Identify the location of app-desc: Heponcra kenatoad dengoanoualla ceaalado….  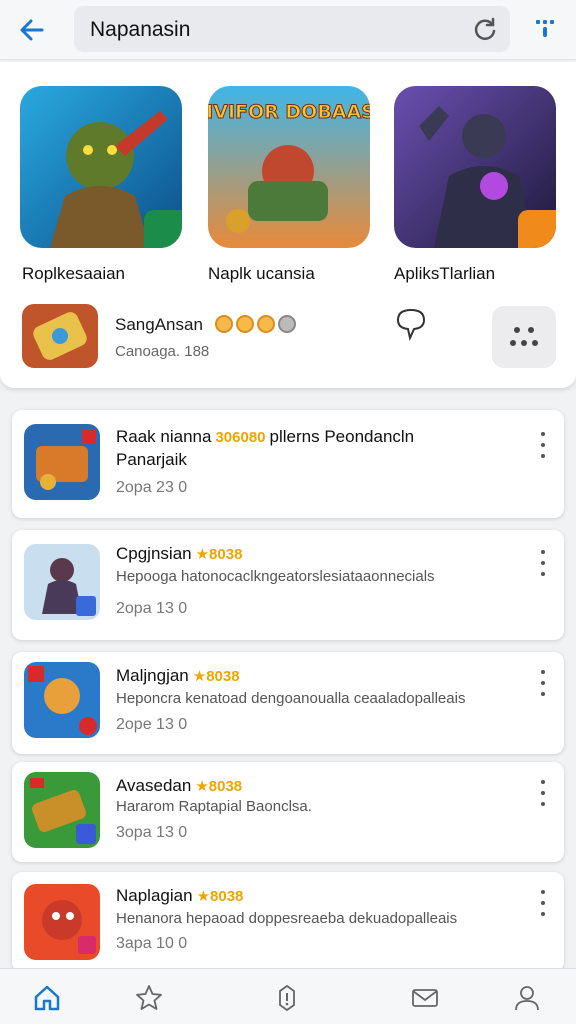
(291, 698).